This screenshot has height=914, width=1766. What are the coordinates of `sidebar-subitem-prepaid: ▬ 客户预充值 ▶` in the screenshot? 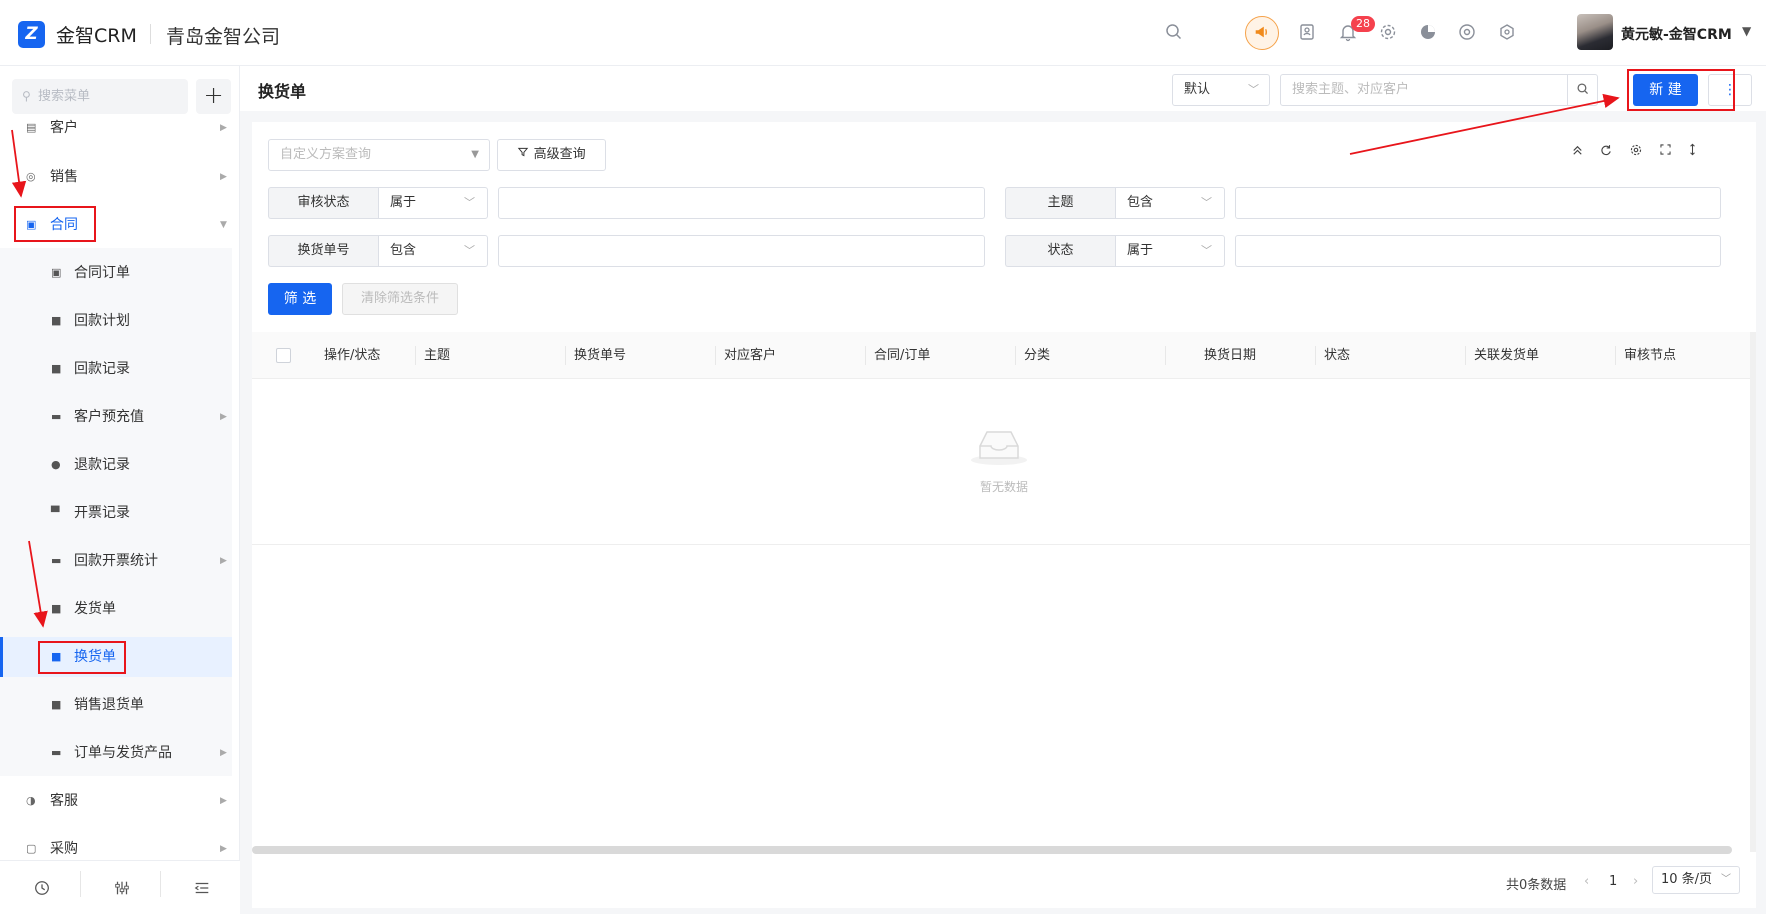 It's located at (116, 417).